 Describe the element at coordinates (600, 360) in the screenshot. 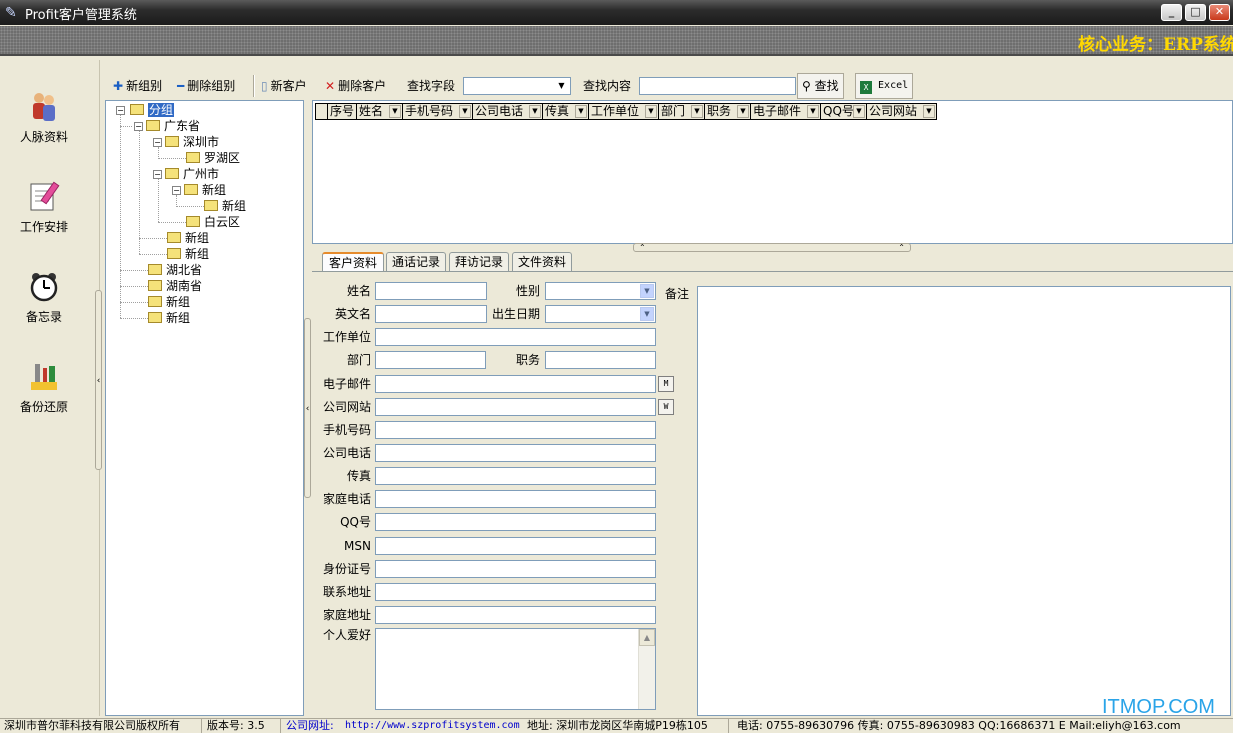

I see `position-field` at that location.